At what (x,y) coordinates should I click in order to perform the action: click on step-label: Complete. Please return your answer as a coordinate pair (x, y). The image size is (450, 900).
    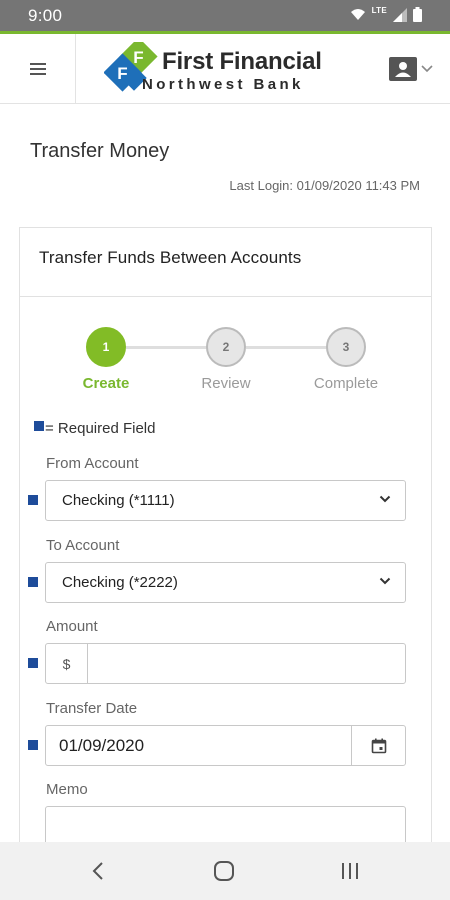
    Looking at the image, I should click on (346, 383).